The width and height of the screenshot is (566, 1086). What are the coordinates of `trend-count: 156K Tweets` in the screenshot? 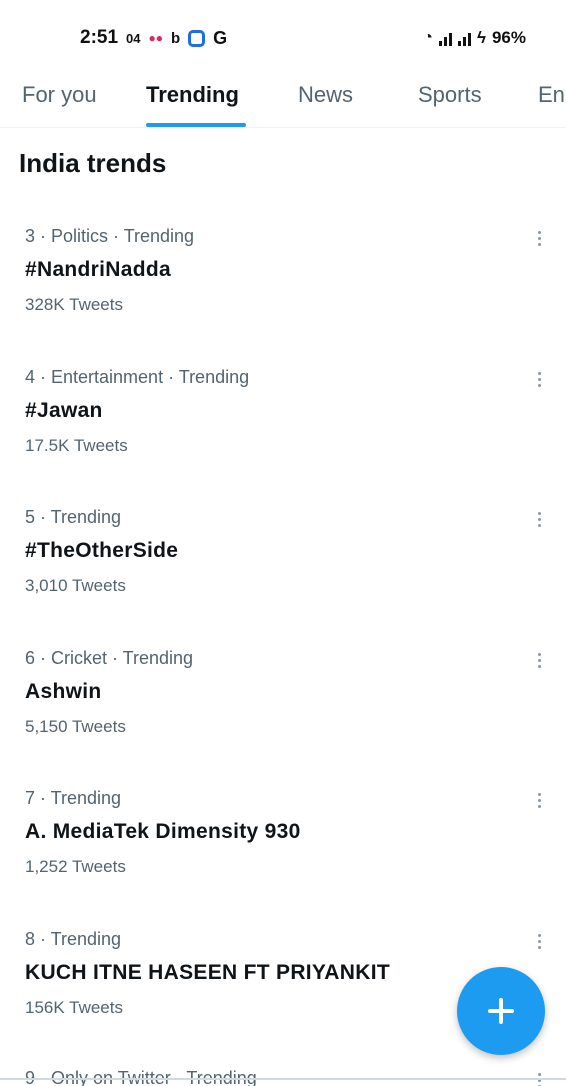 It's located at (74, 1007).